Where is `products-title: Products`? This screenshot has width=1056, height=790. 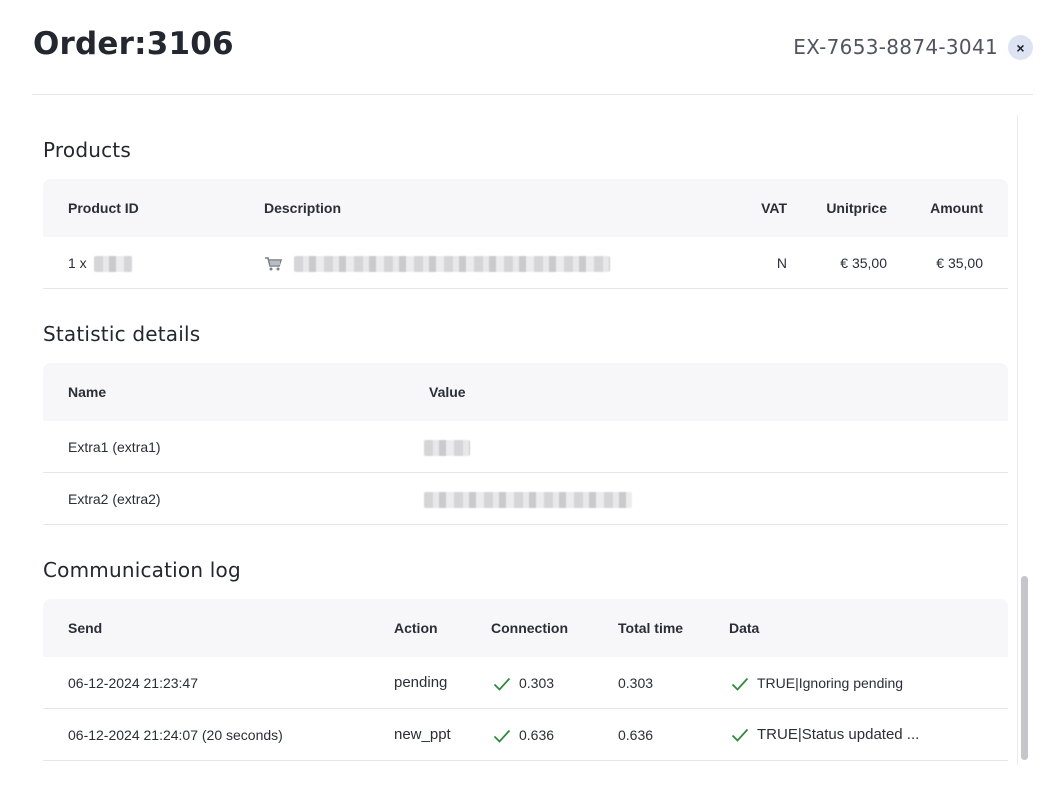 products-title: Products is located at coordinates (87, 150).